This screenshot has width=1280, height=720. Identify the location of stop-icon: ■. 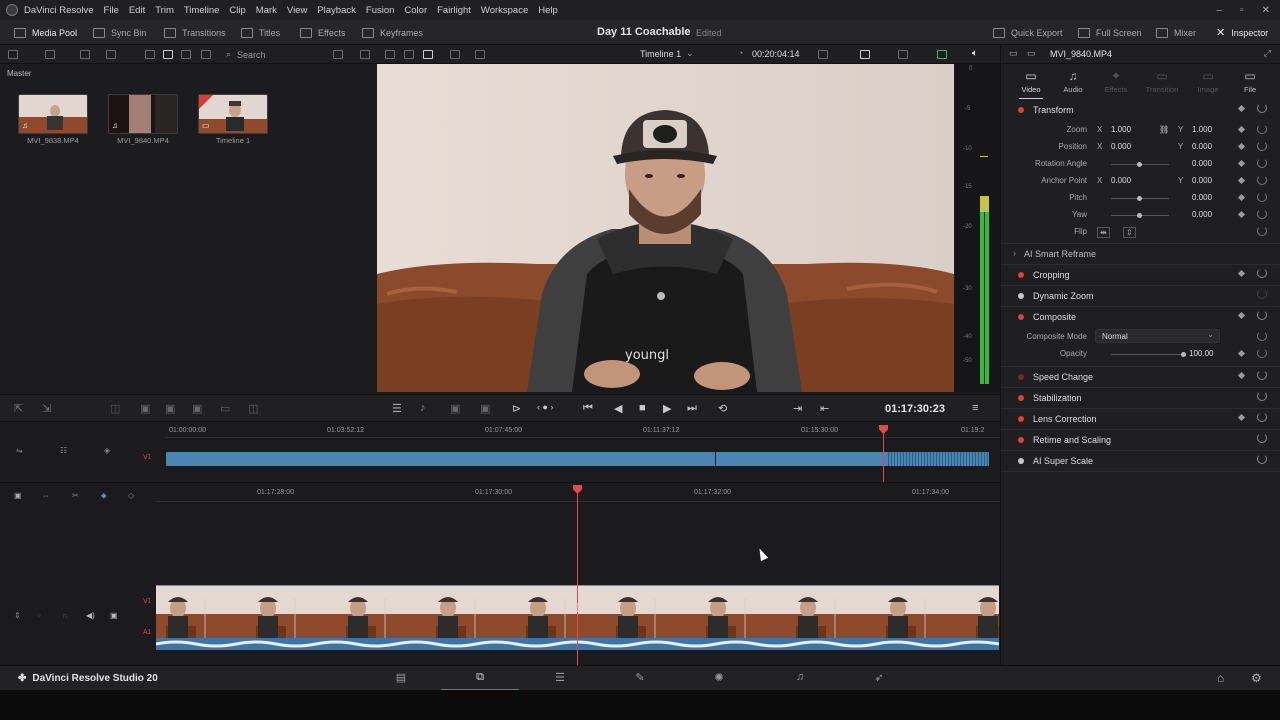
(642, 408).